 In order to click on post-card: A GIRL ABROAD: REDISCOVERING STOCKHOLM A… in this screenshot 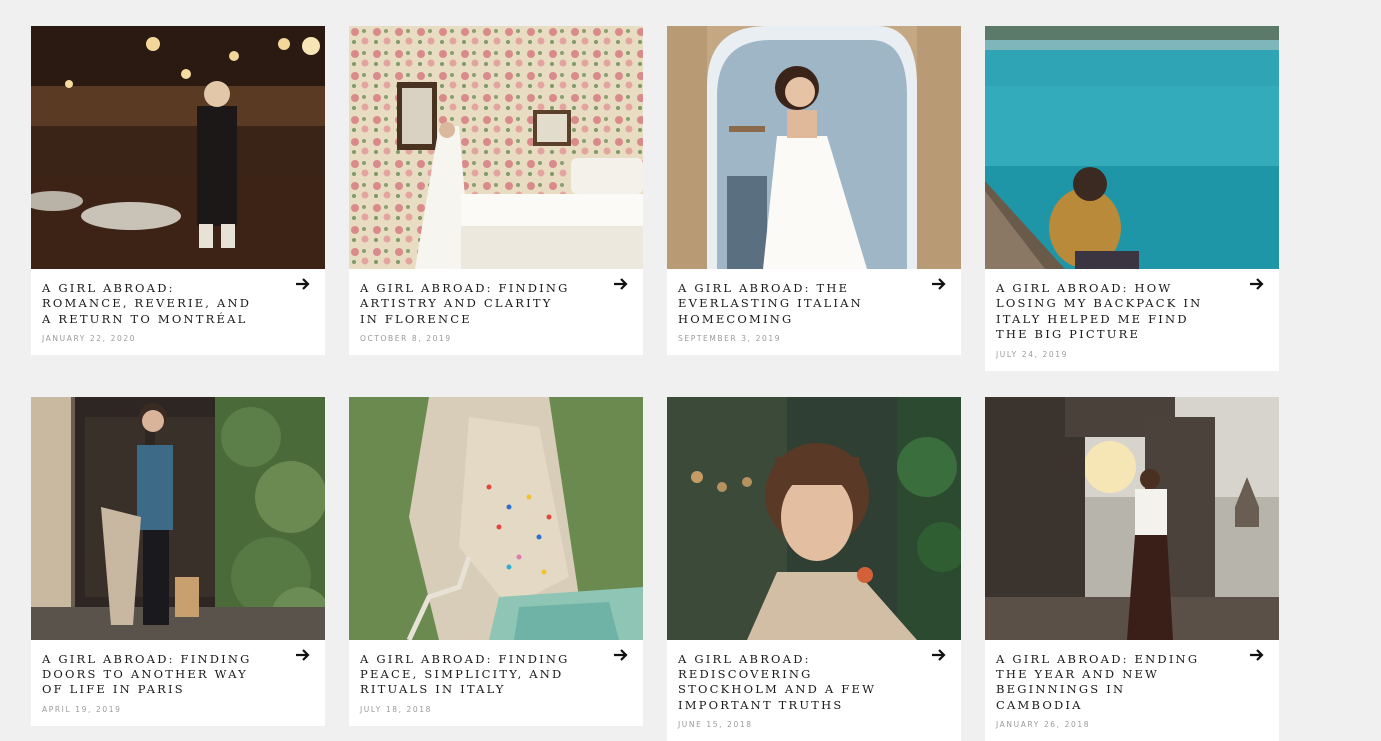, I will do `click(814, 568)`.